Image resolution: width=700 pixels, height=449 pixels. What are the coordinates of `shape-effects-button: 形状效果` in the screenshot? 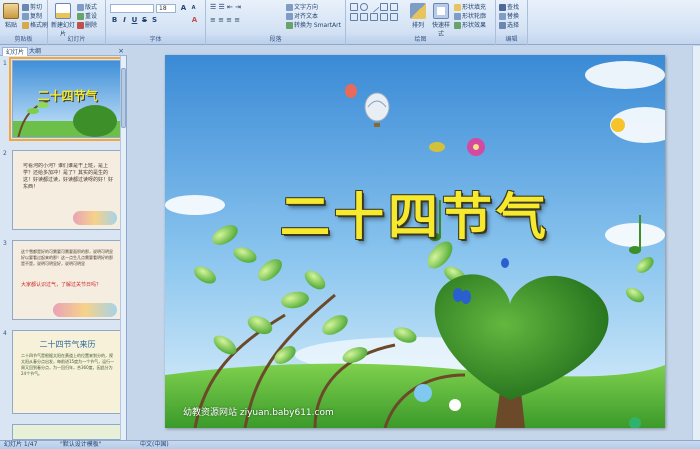 It's located at (470, 24).